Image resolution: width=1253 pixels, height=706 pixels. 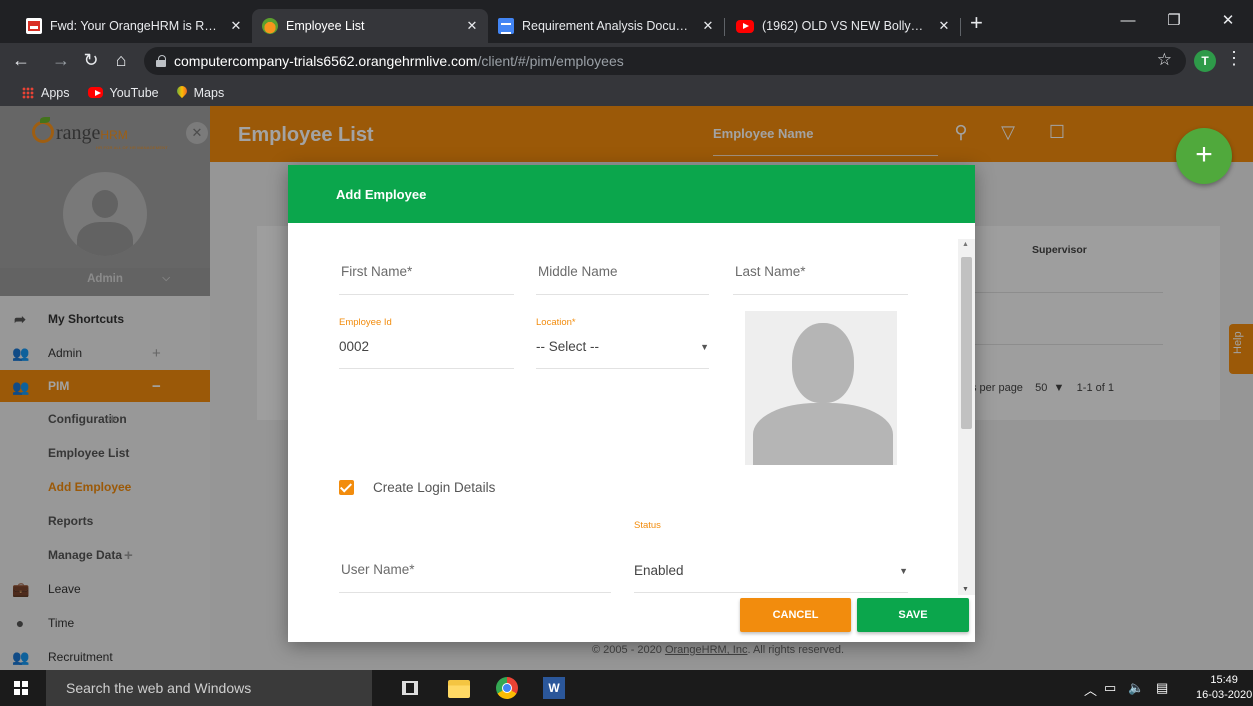 What do you see at coordinates (626, 92) in the screenshot?
I see `bookmarks-bar: Apps YouTube Maps` at bounding box center [626, 92].